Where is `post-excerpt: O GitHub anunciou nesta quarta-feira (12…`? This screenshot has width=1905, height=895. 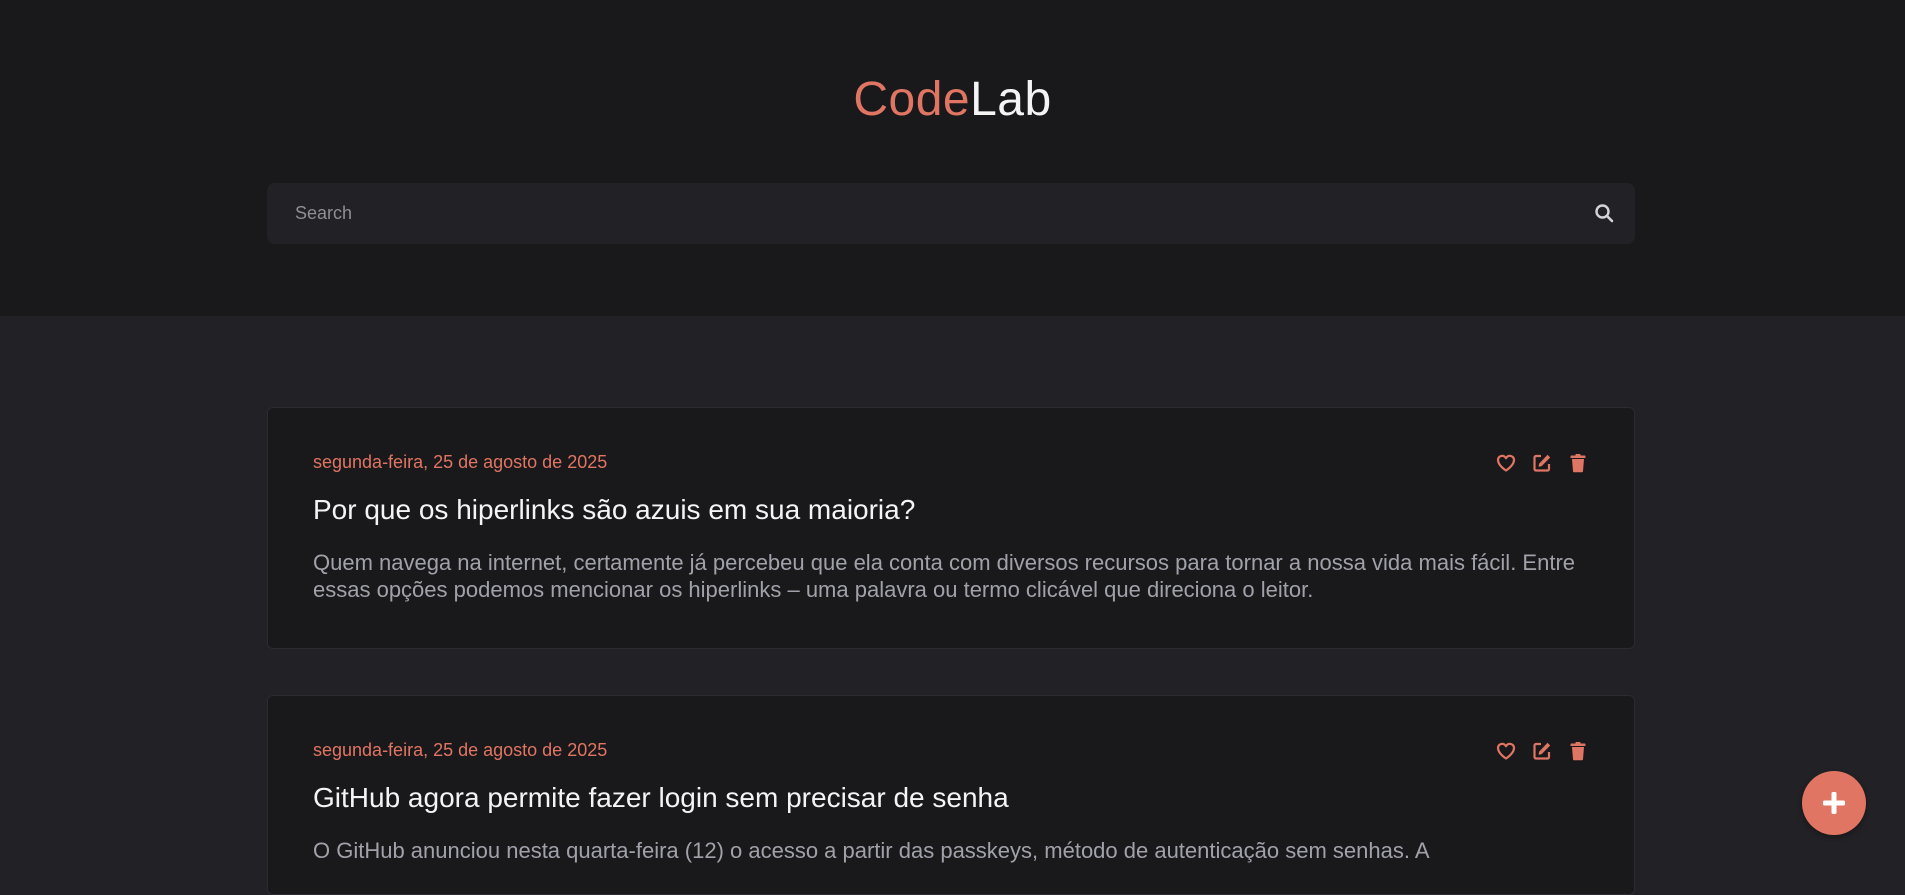
post-excerpt: O GitHub anunciou nesta quarta-feira (12… is located at coordinates (871, 850).